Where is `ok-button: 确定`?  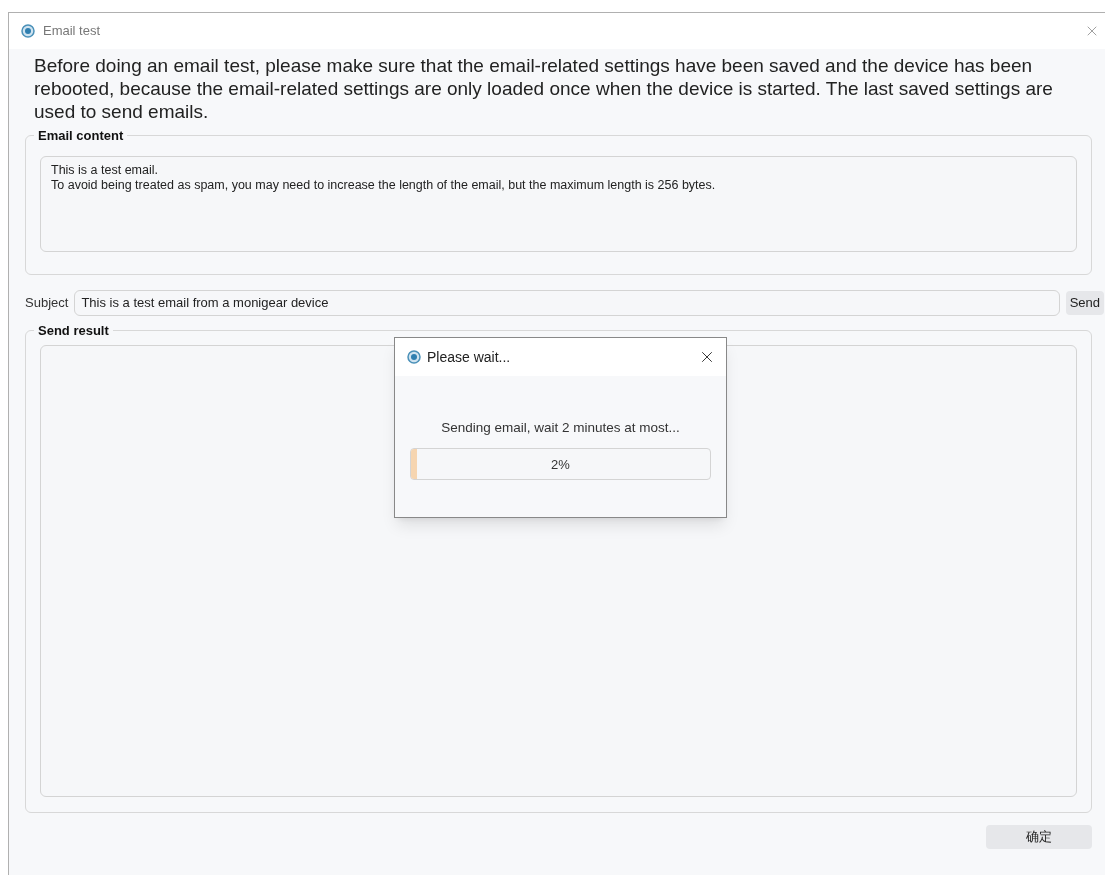 ok-button: 确定 is located at coordinates (1039, 837).